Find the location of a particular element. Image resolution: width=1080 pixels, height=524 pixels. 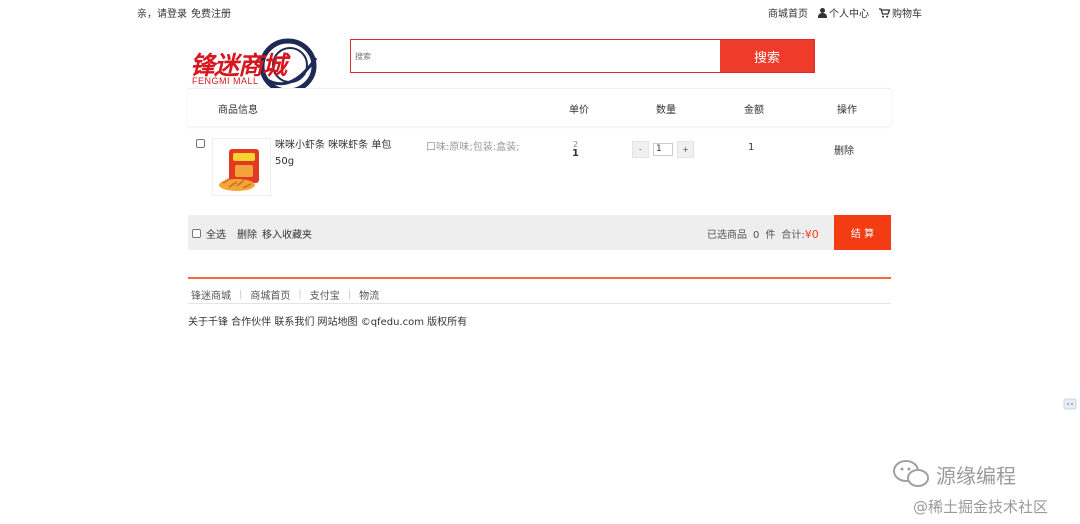

bar-actions: 全选 删除 移入收藏夹 is located at coordinates (252, 233).